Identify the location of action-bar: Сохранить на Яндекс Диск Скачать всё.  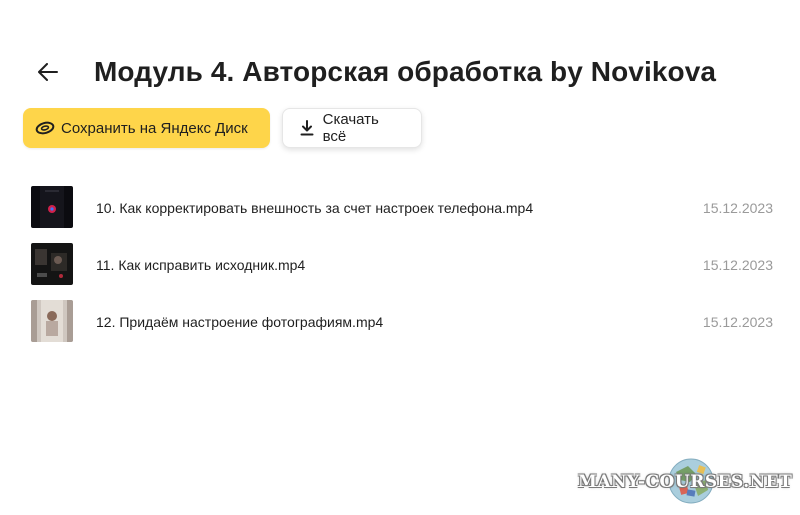
(222, 128).